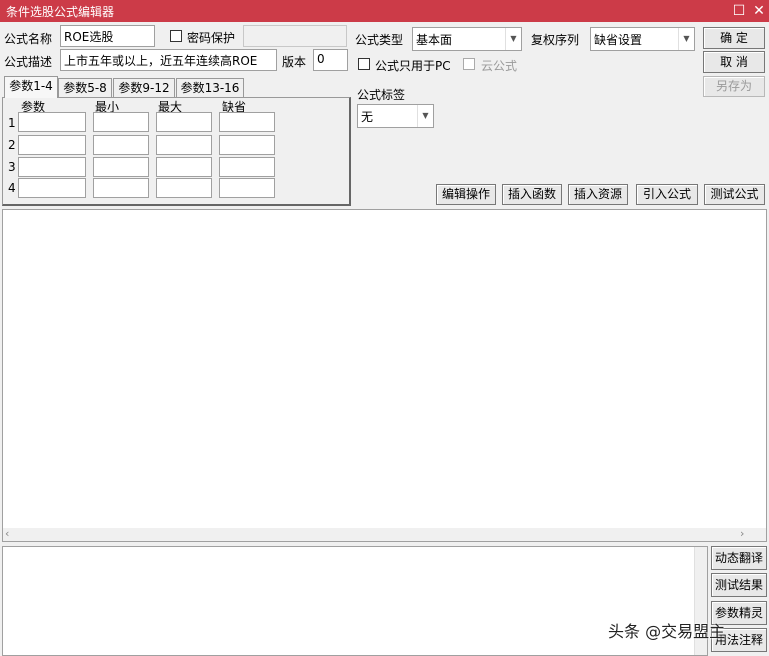 The width and height of the screenshot is (769, 656). Describe the element at coordinates (734, 194) in the screenshot. I see `test-formula-button: 测试公式` at that location.